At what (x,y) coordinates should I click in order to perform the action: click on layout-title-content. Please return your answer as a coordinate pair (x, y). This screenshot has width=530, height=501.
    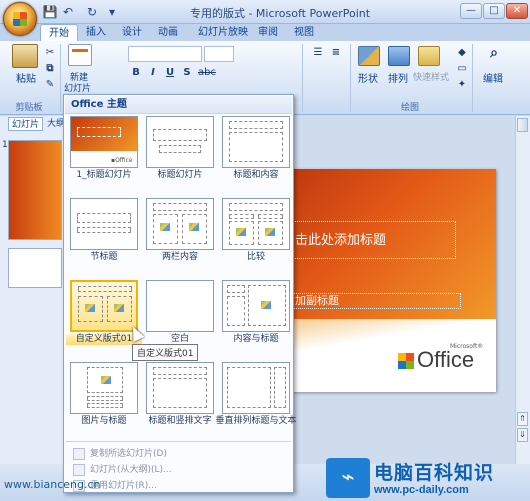
    Looking at the image, I should click on (256, 142).